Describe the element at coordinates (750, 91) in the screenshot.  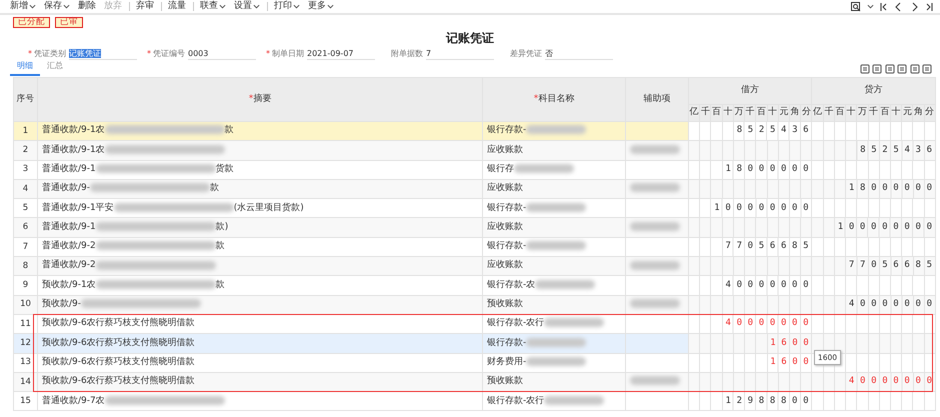
I see `column-header: 借方` at that location.